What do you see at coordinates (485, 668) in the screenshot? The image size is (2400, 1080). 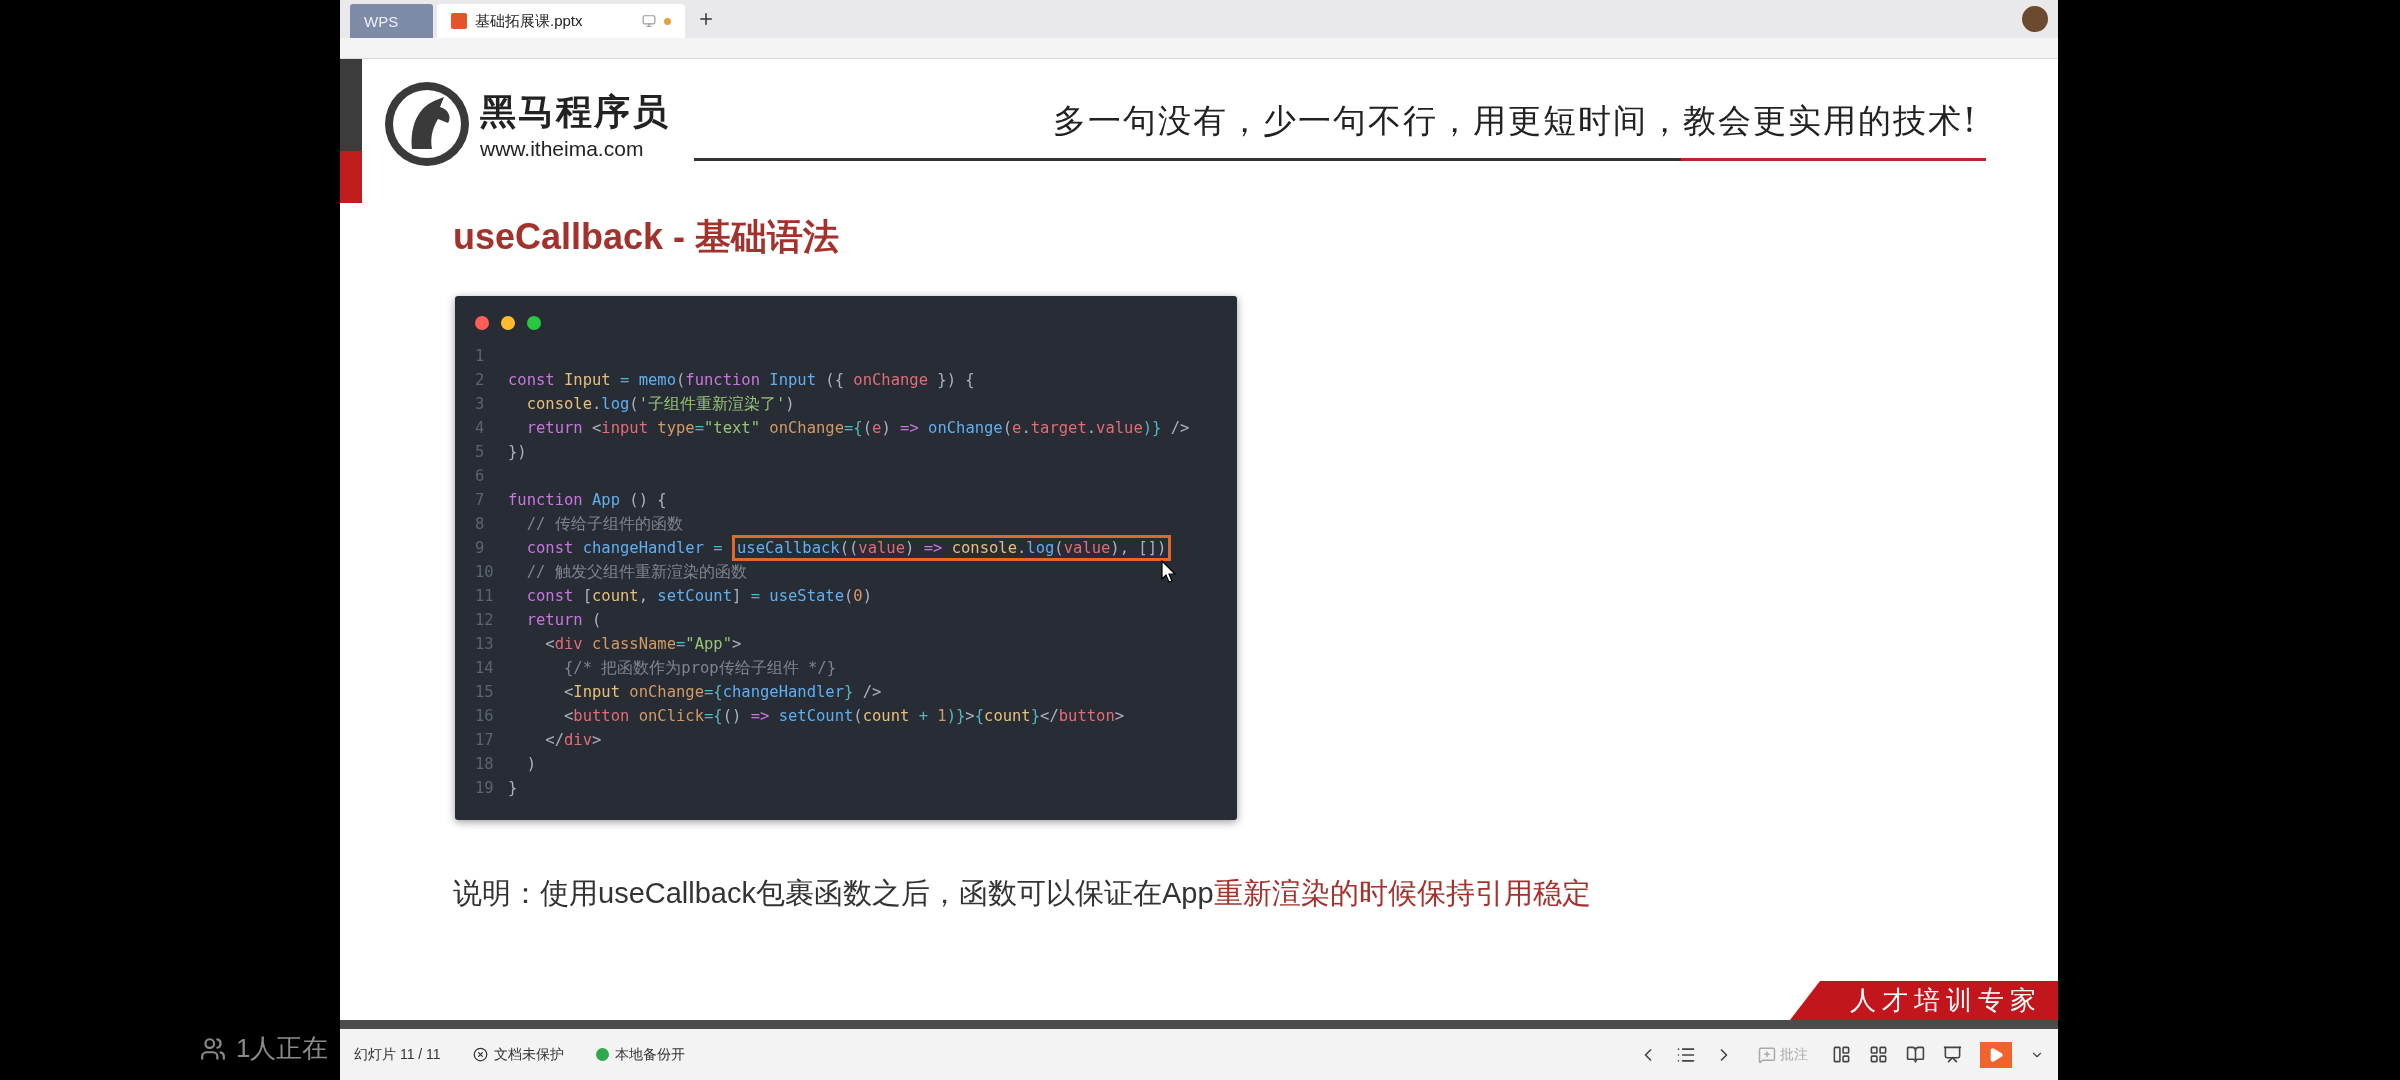 I see `line-number: 14` at bounding box center [485, 668].